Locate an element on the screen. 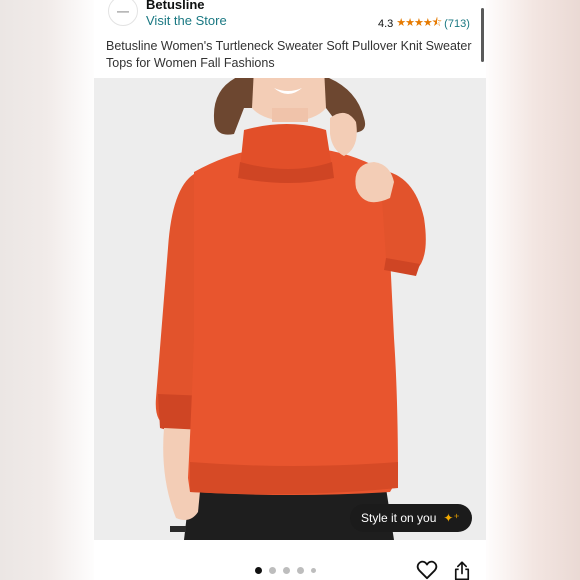  store-name: Betusline is located at coordinates (175, 6).